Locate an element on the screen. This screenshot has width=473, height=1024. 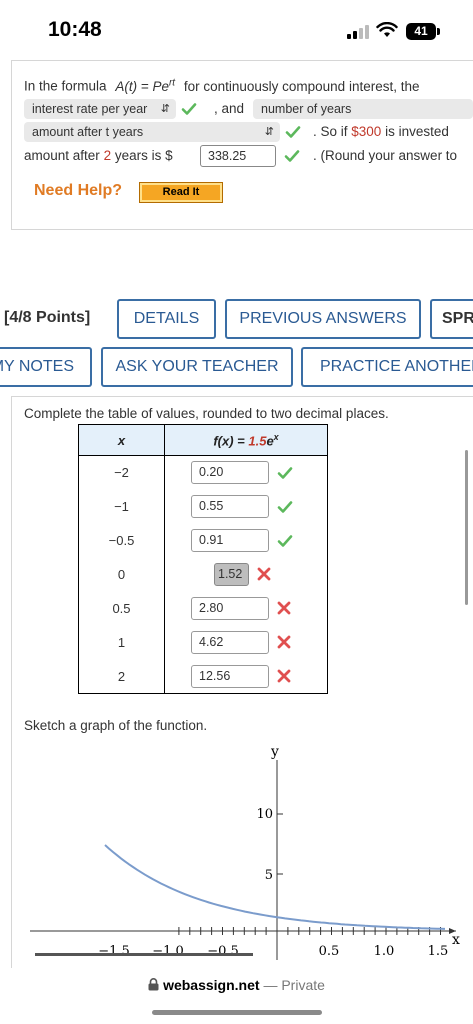
fx-answer-field: 12.56 is located at coordinates (230, 676).